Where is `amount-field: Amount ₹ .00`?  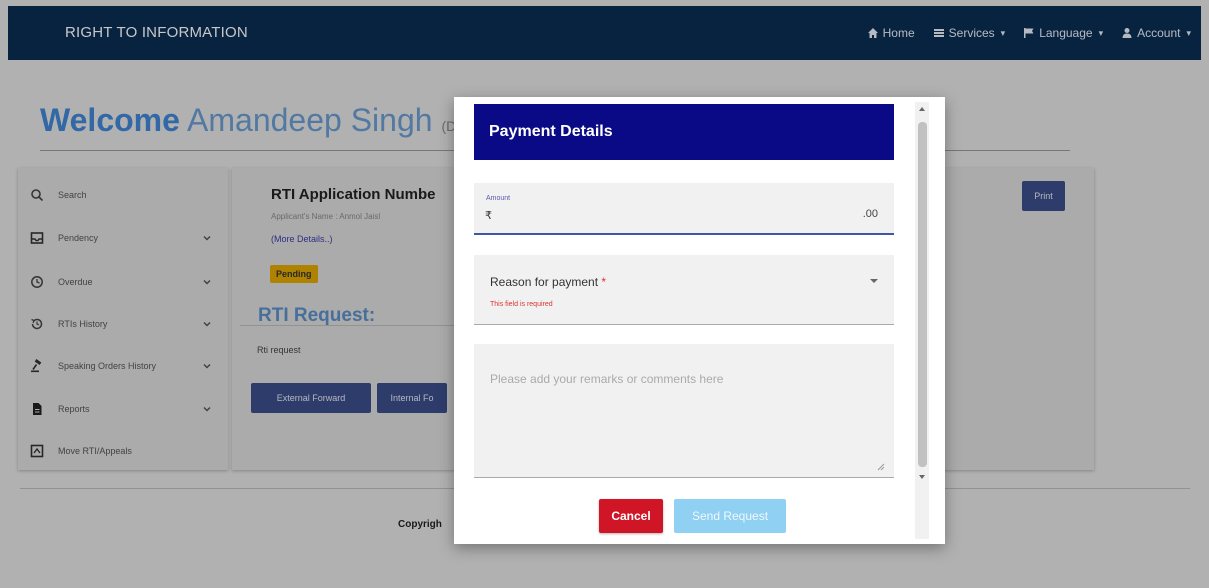
amount-field: Amount ₹ .00 is located at coordinates (684, 209).